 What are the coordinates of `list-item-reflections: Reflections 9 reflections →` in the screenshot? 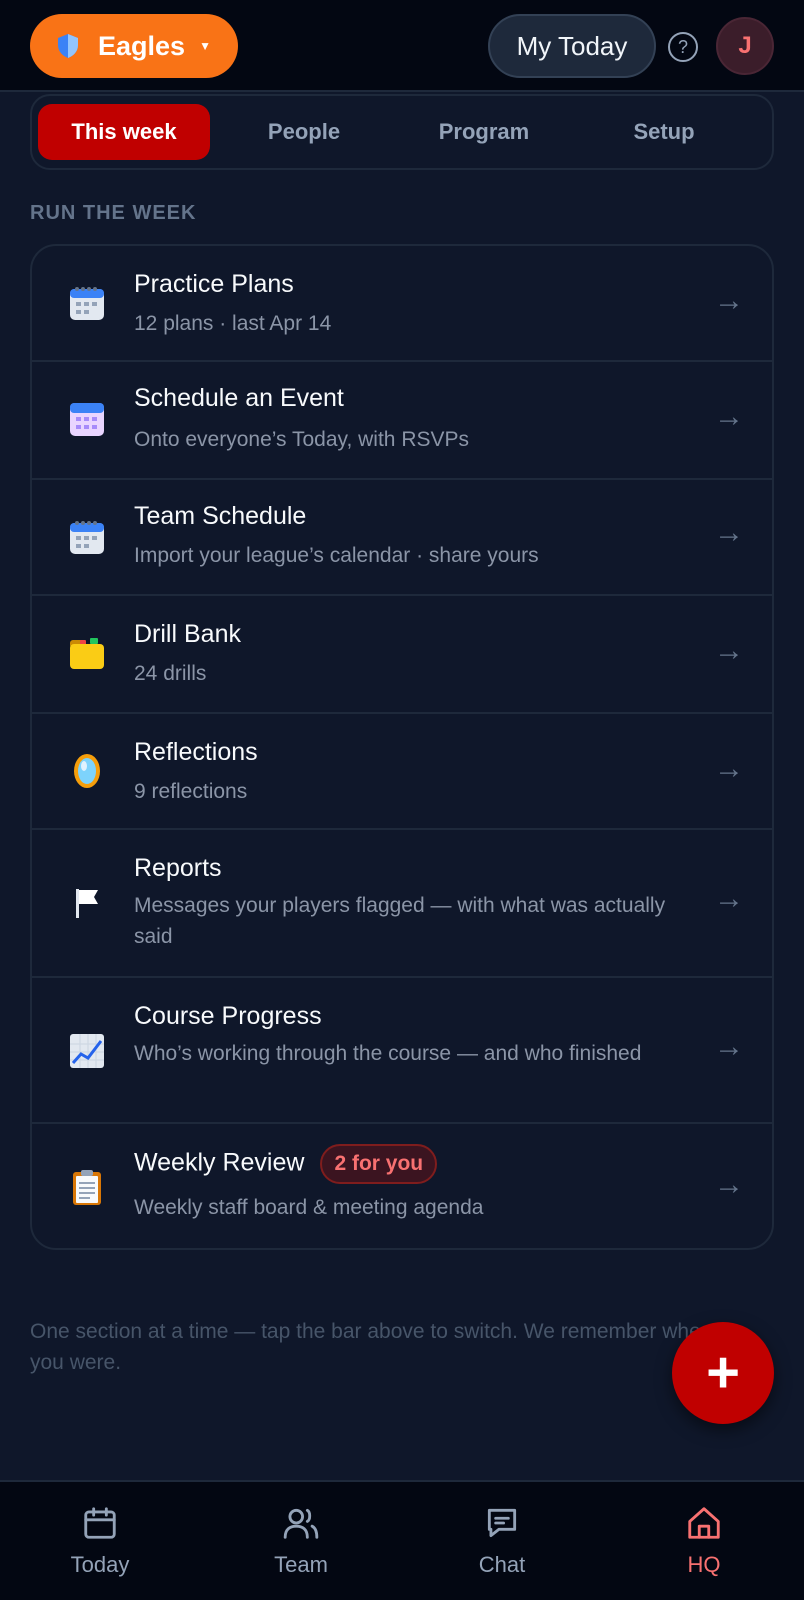 It's located at (402, 772).